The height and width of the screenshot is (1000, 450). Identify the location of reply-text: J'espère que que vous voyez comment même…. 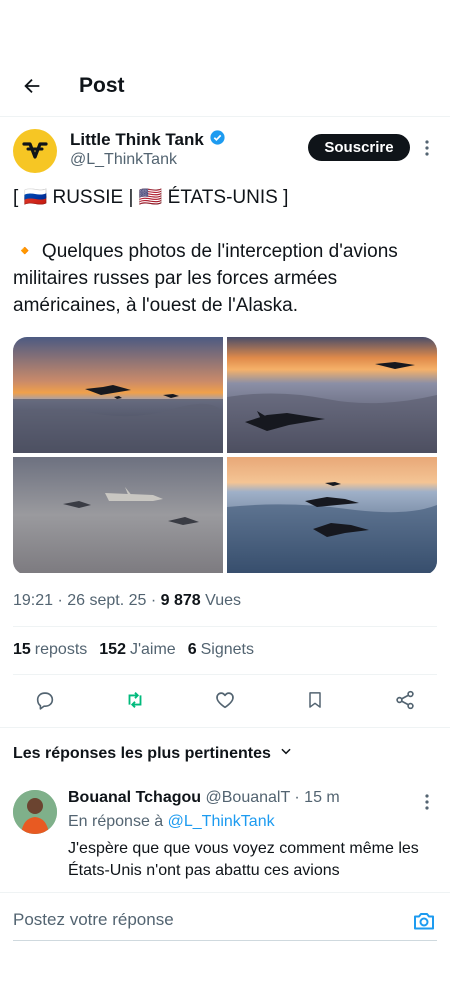
(243, 859).